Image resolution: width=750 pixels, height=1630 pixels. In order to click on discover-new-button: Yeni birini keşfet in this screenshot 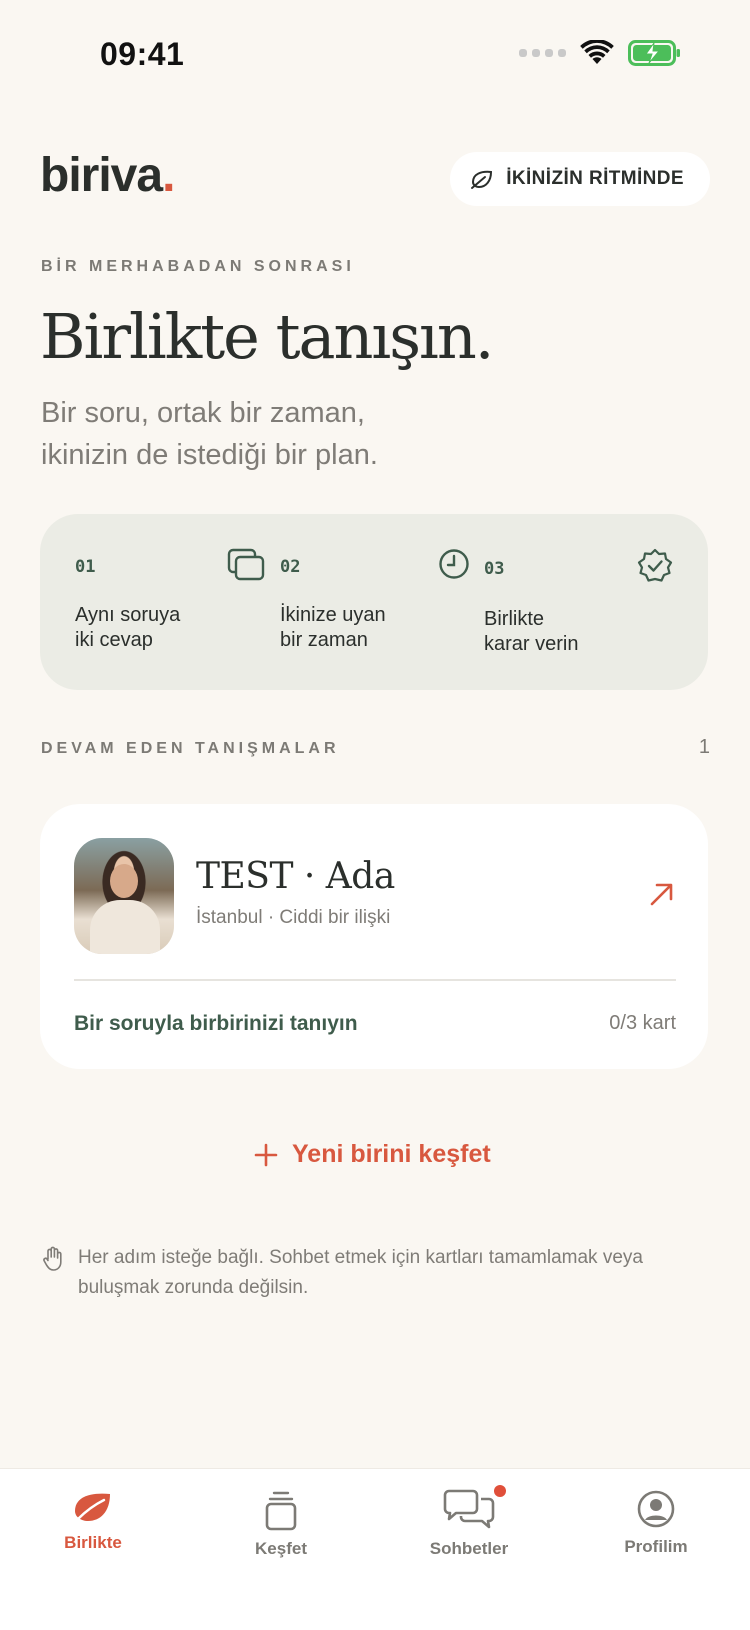, I will do `click(372, 1154)`.